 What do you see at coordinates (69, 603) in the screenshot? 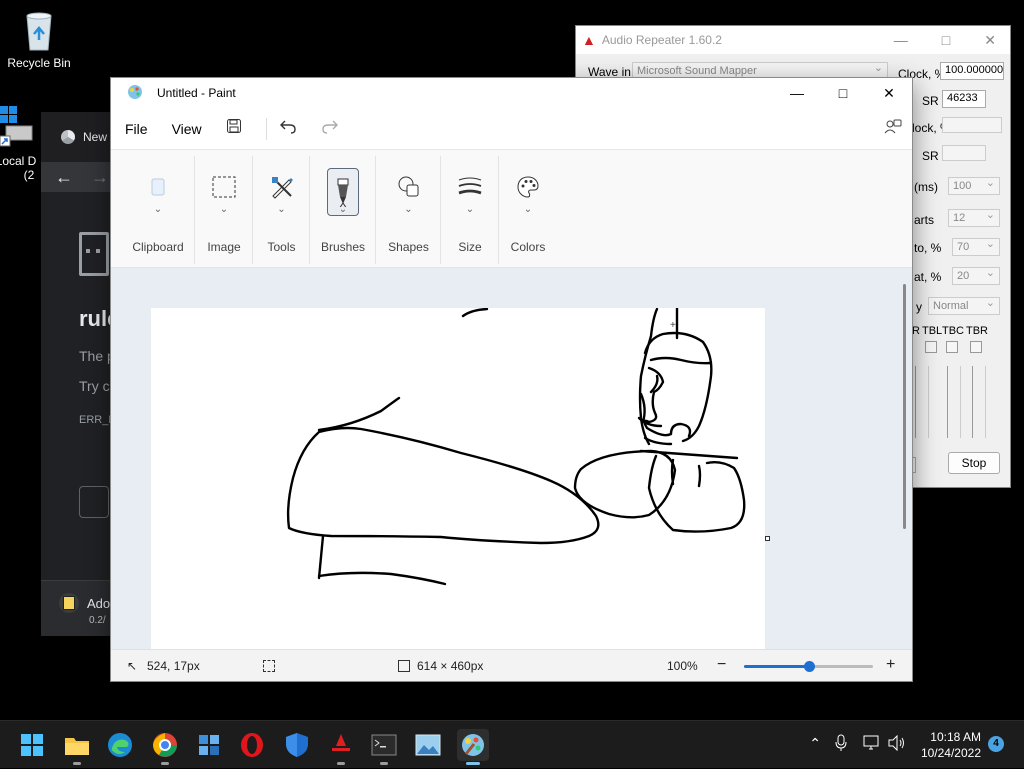
I see `zip-file-icon` at bounding box center [69, 603].